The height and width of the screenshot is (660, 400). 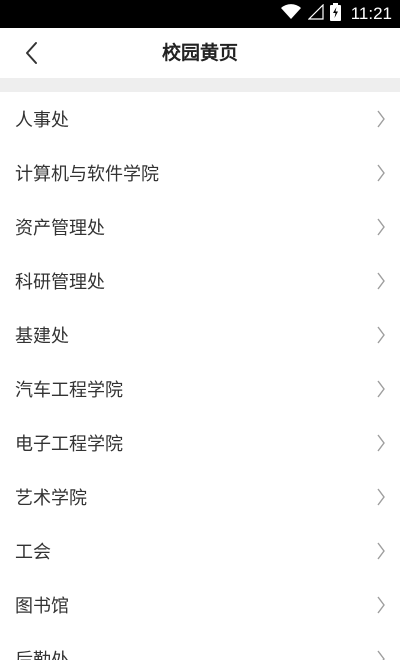 What do you see at coordinates (291, 14) in the screenshot?
I see `wifi-icon` at bounding box center [291, 14].